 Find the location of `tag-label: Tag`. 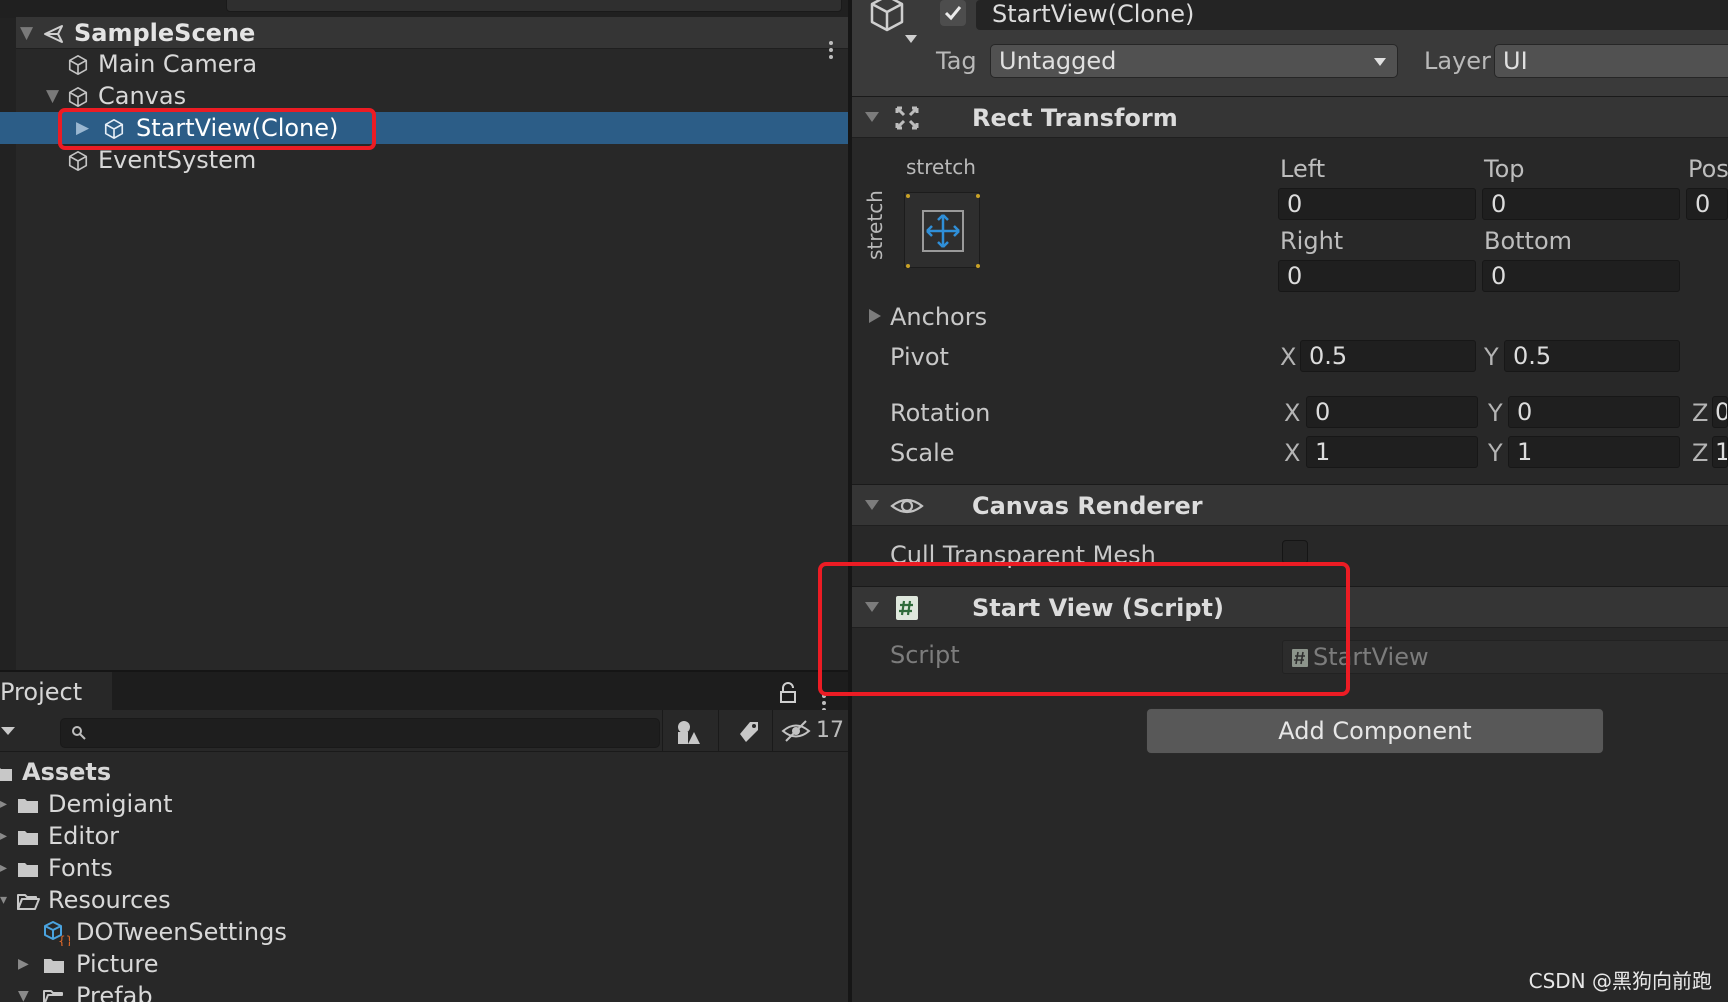

tag-label: Tag is located at coordinates (956, 61).